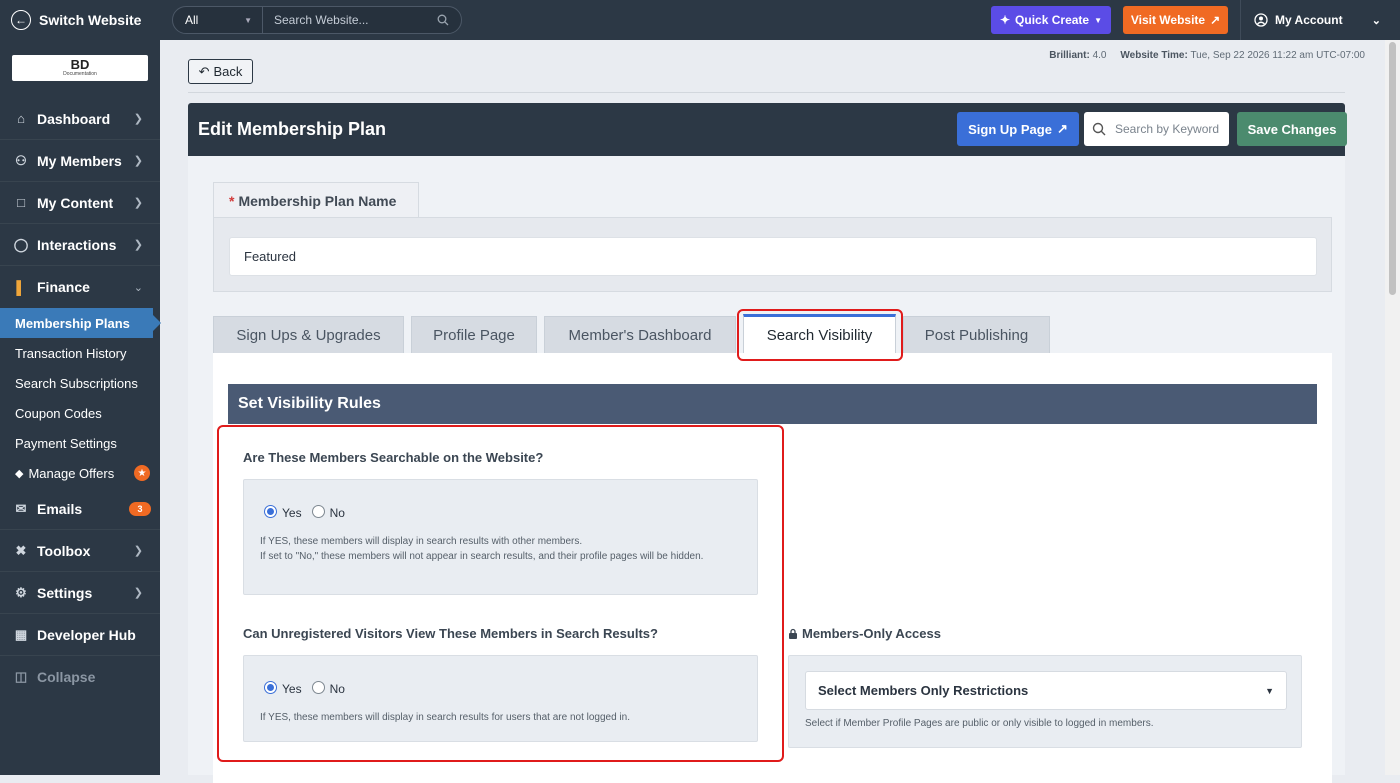  What do you see at coordinates (772, 404) in the screenshot?
I see `section-title: Set Visibility Rules` at bounding box center [772, 404].